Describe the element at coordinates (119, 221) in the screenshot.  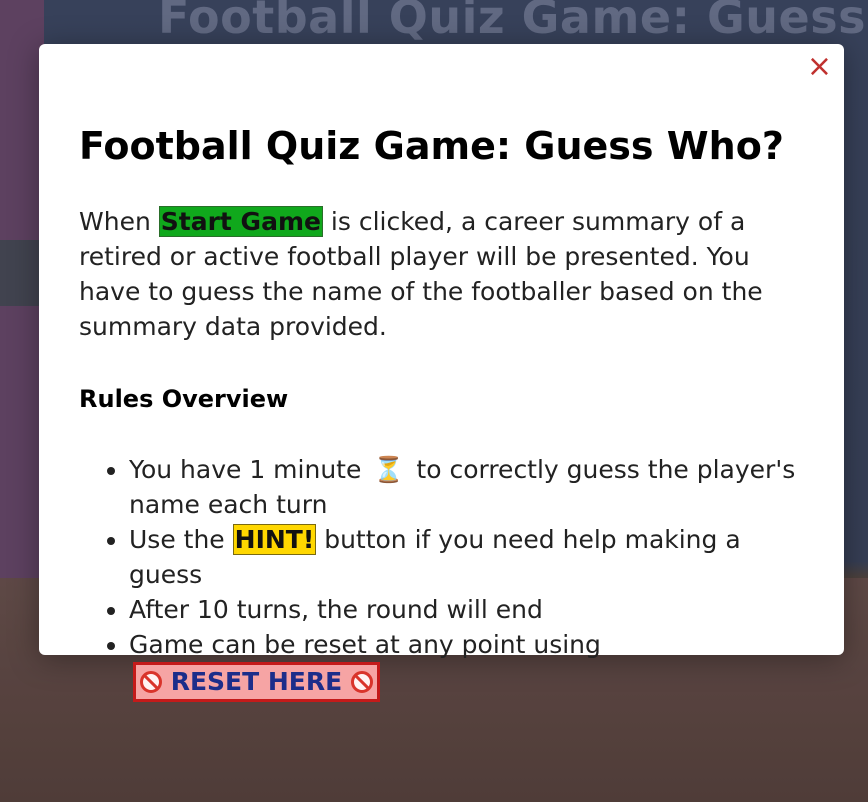
I see `intro-text-before: When` at that location.